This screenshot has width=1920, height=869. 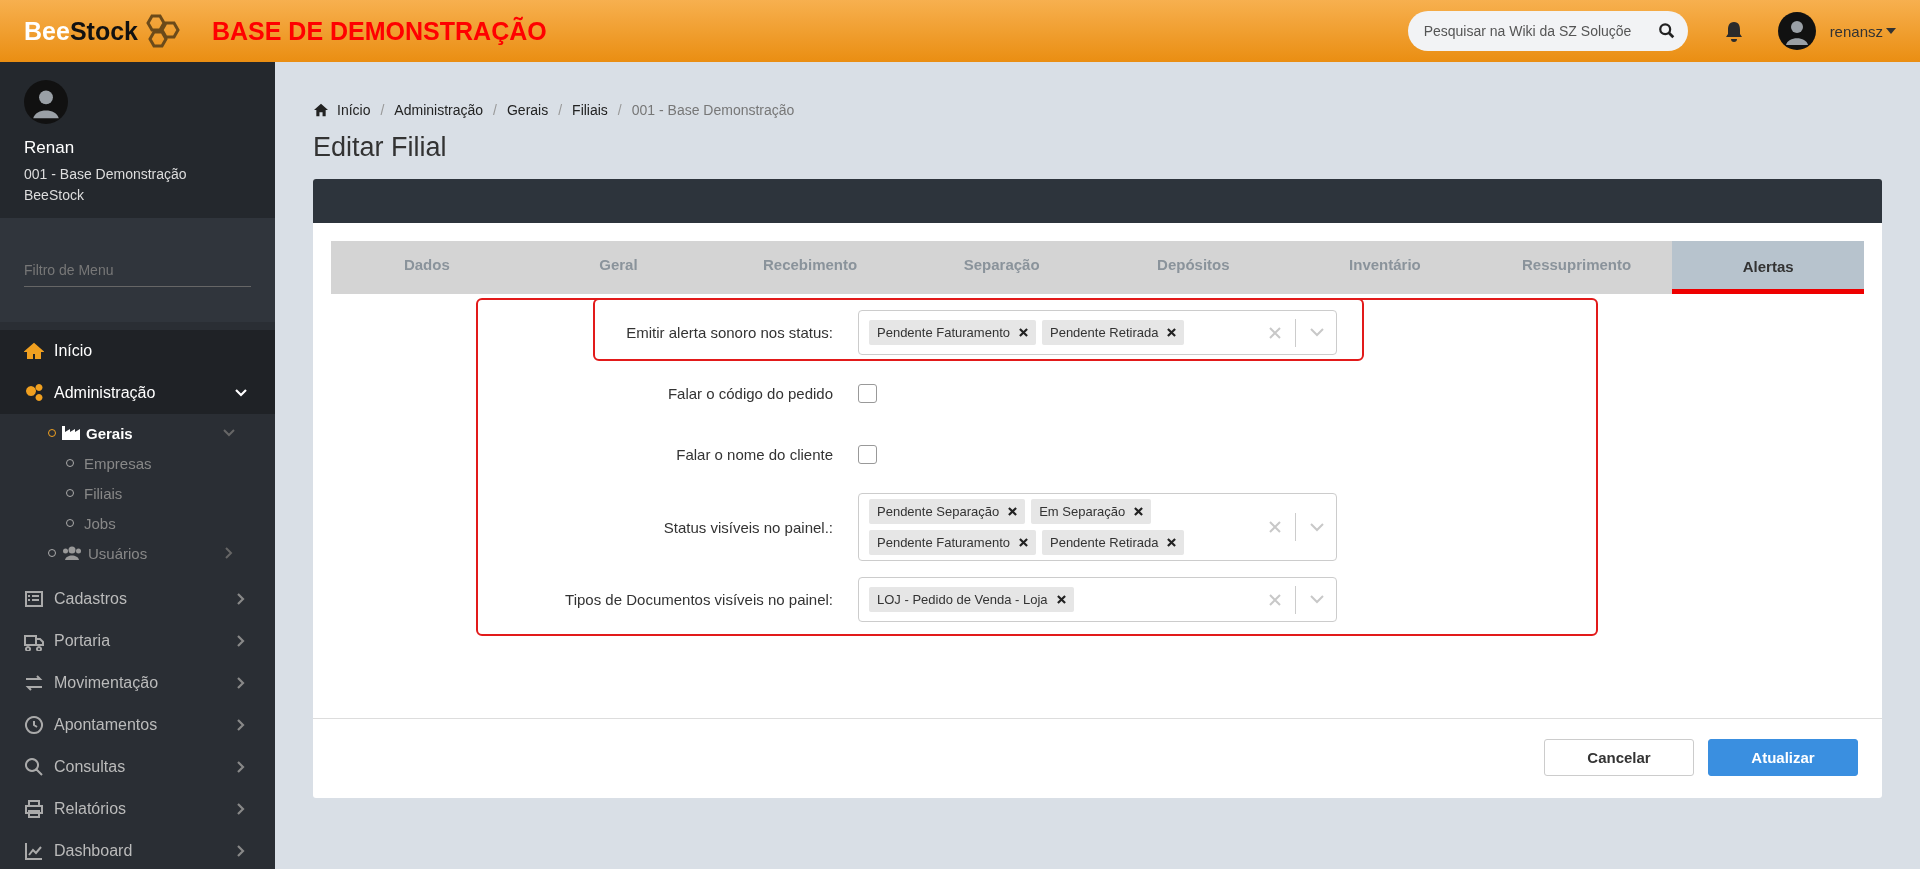 I want to click on multiselect-field: Pendente Faturamento Pendente Retirada, so click(x=1097, y=332).